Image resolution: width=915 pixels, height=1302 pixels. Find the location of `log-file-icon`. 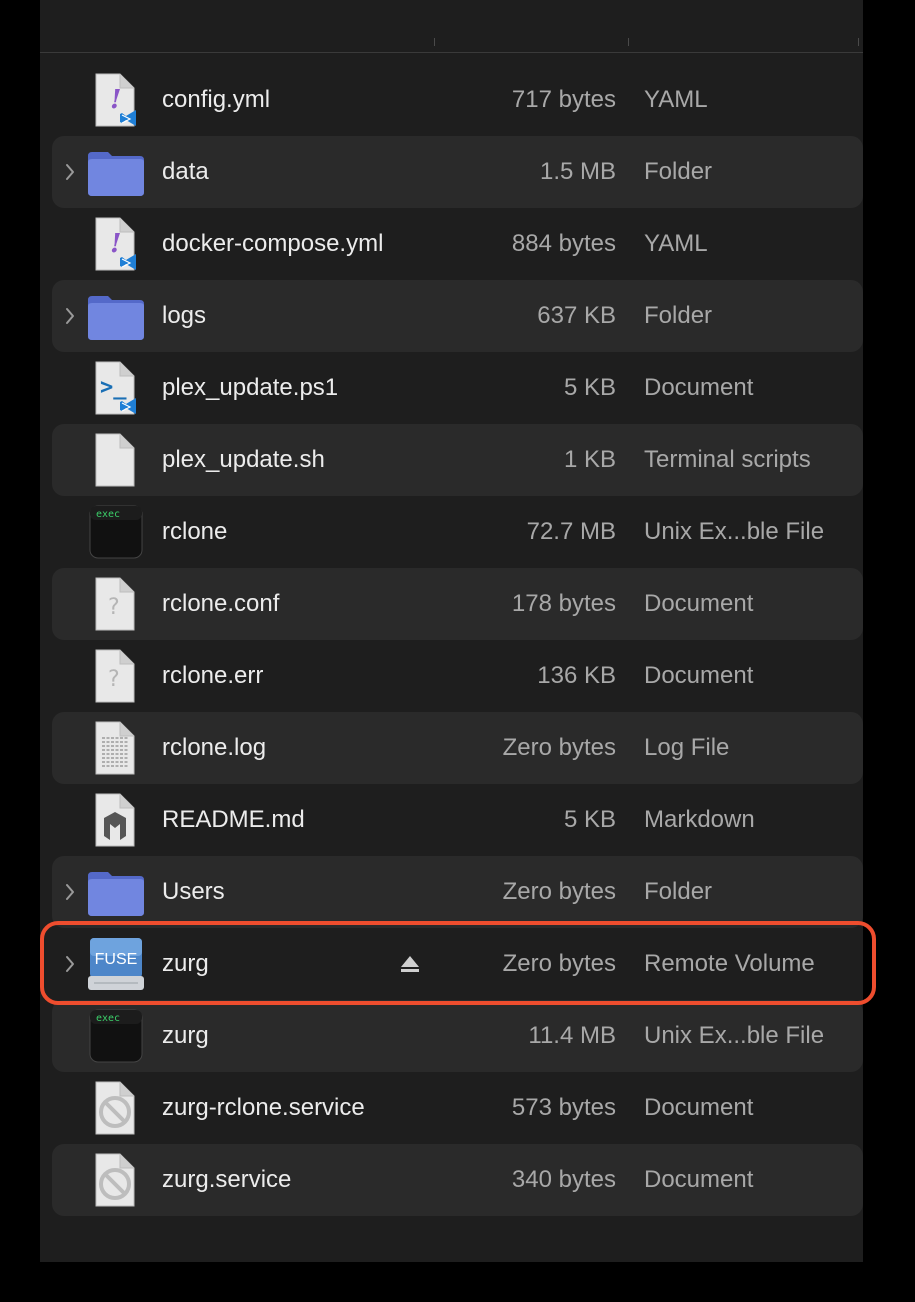

log-file-icon is located at coordinates (116, 748).